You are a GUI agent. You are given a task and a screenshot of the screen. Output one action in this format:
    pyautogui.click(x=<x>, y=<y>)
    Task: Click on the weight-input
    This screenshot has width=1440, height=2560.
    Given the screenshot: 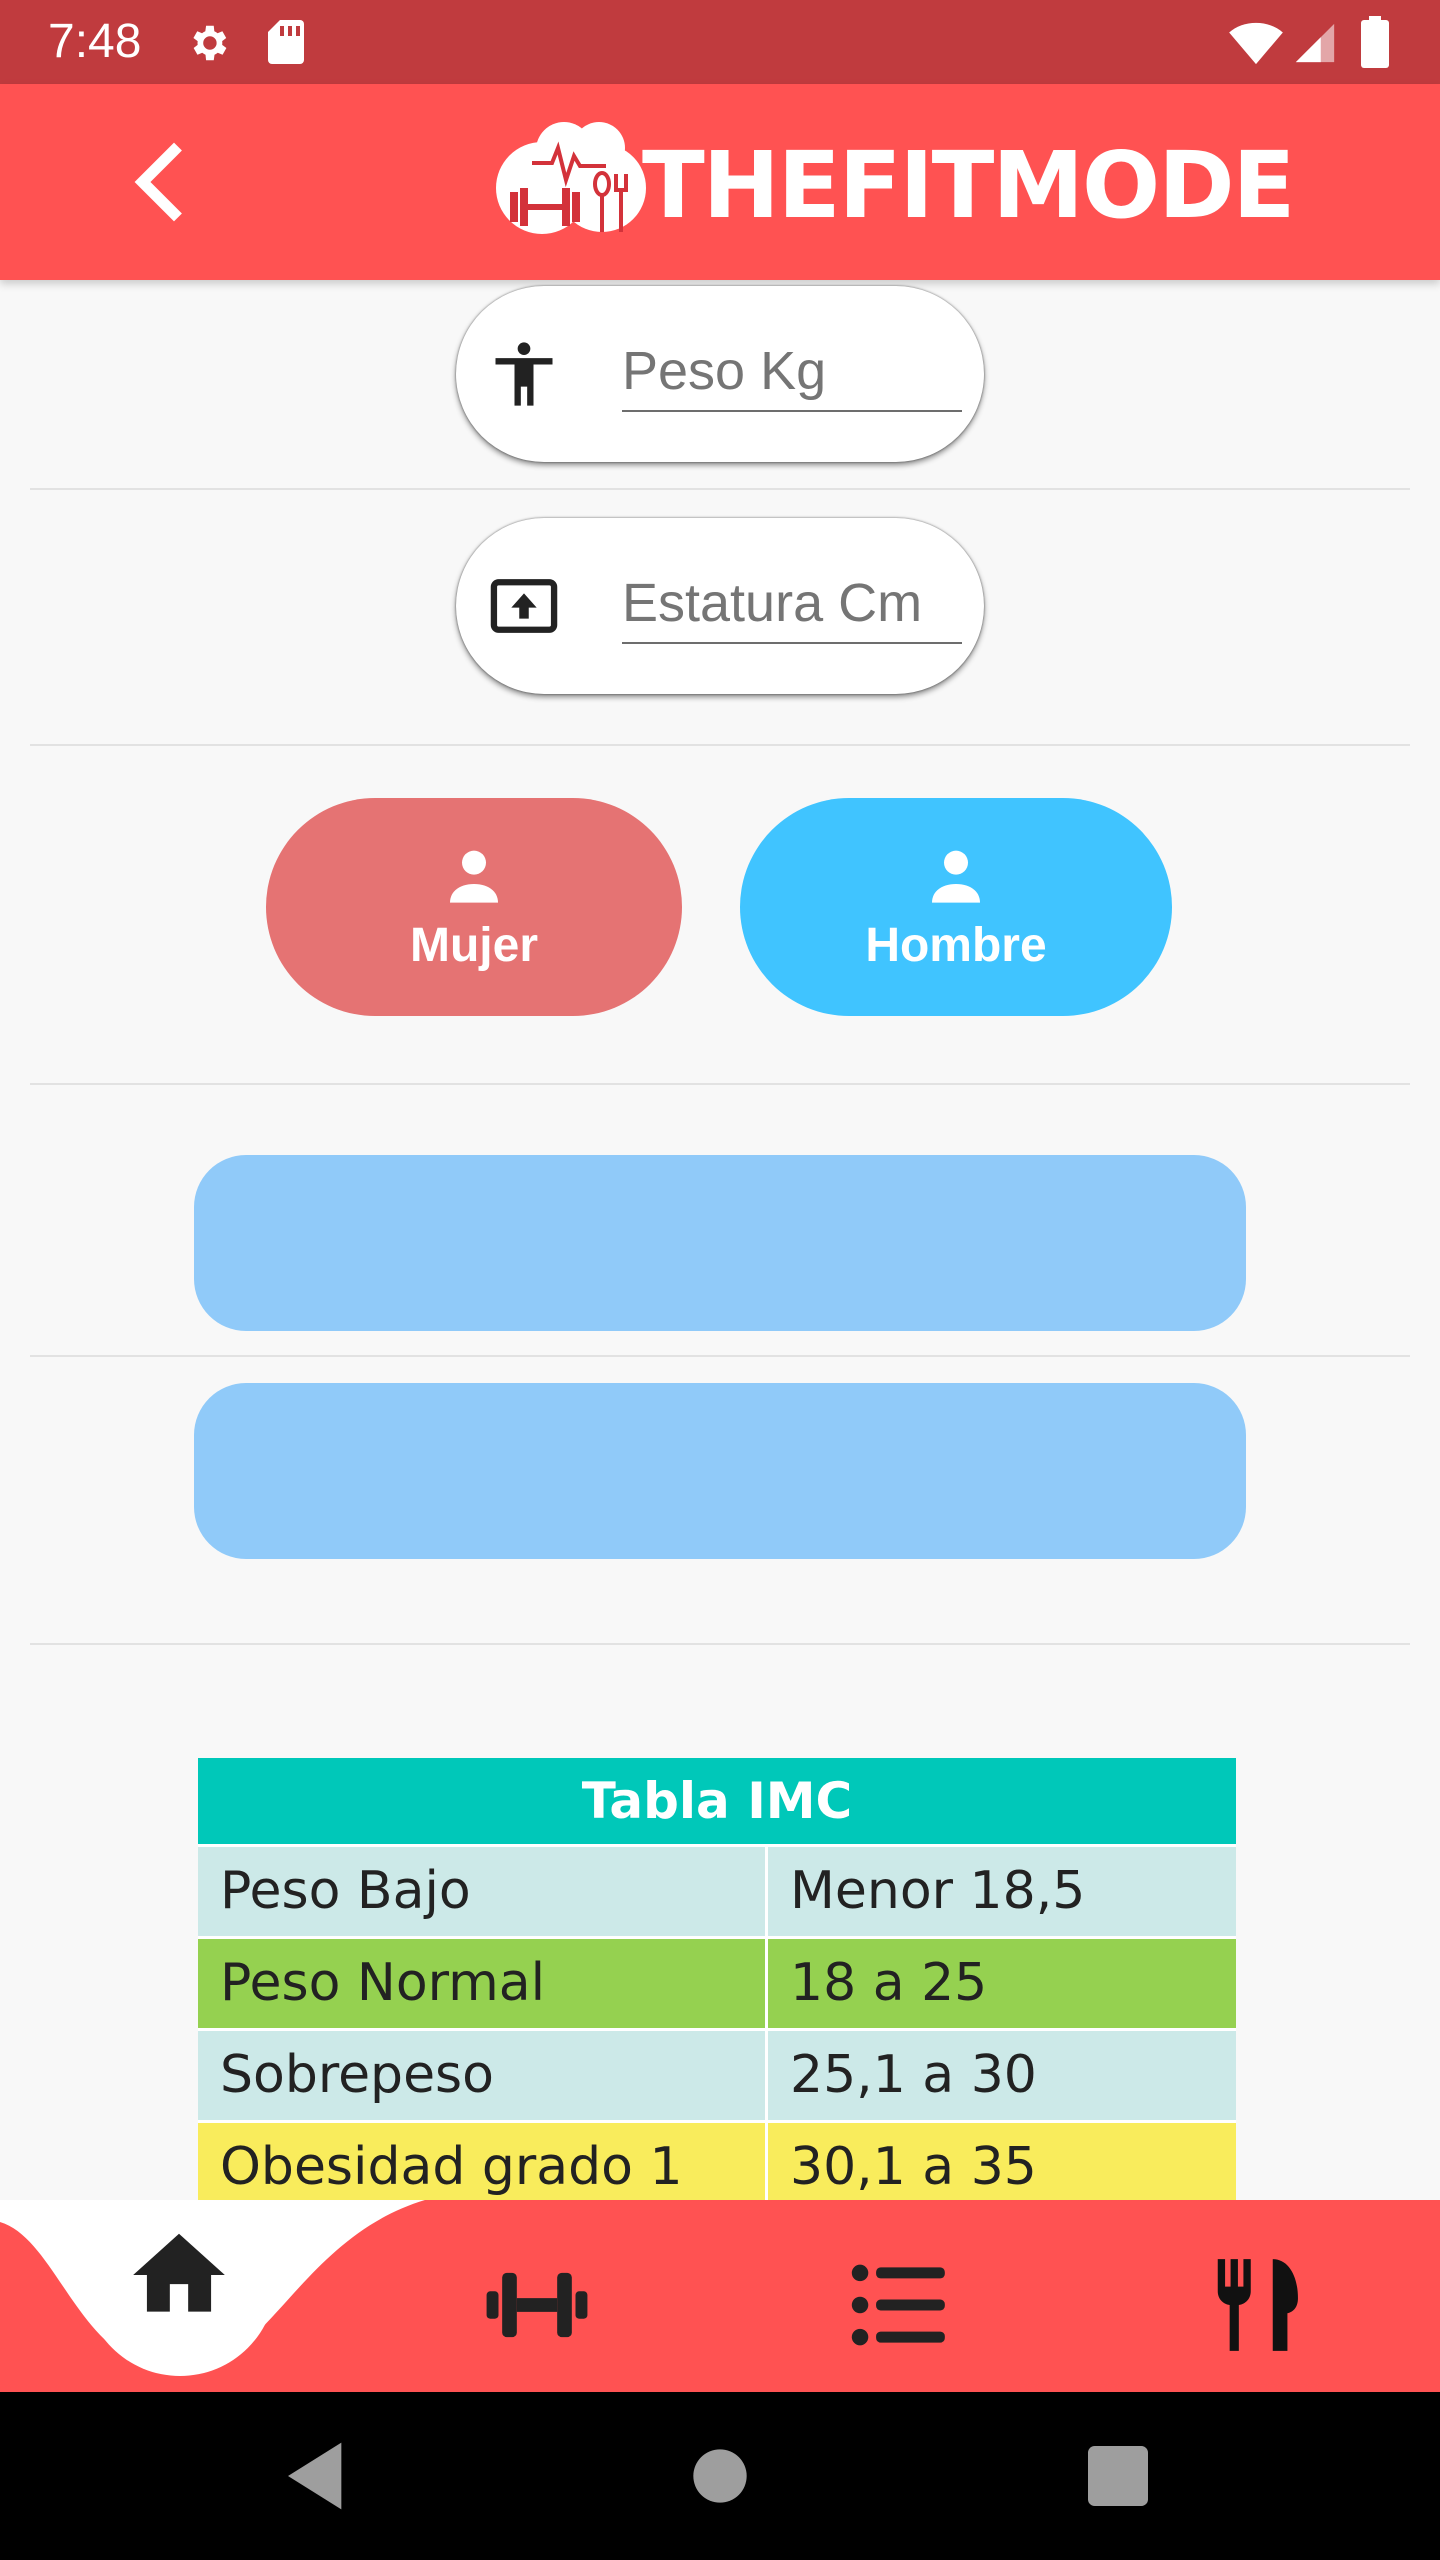 What is the action you would take?
    pyautogui.click(x=792, y=371)
    